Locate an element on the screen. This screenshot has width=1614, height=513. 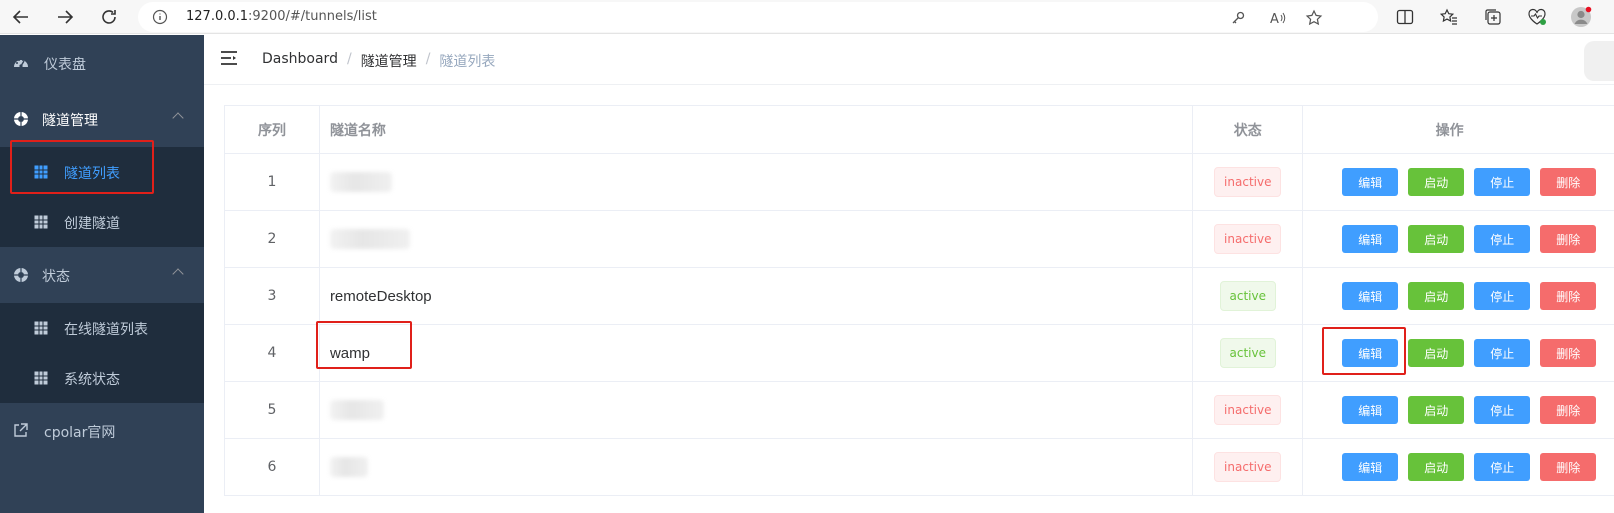
avatar is located at coordinates (1599, 61).